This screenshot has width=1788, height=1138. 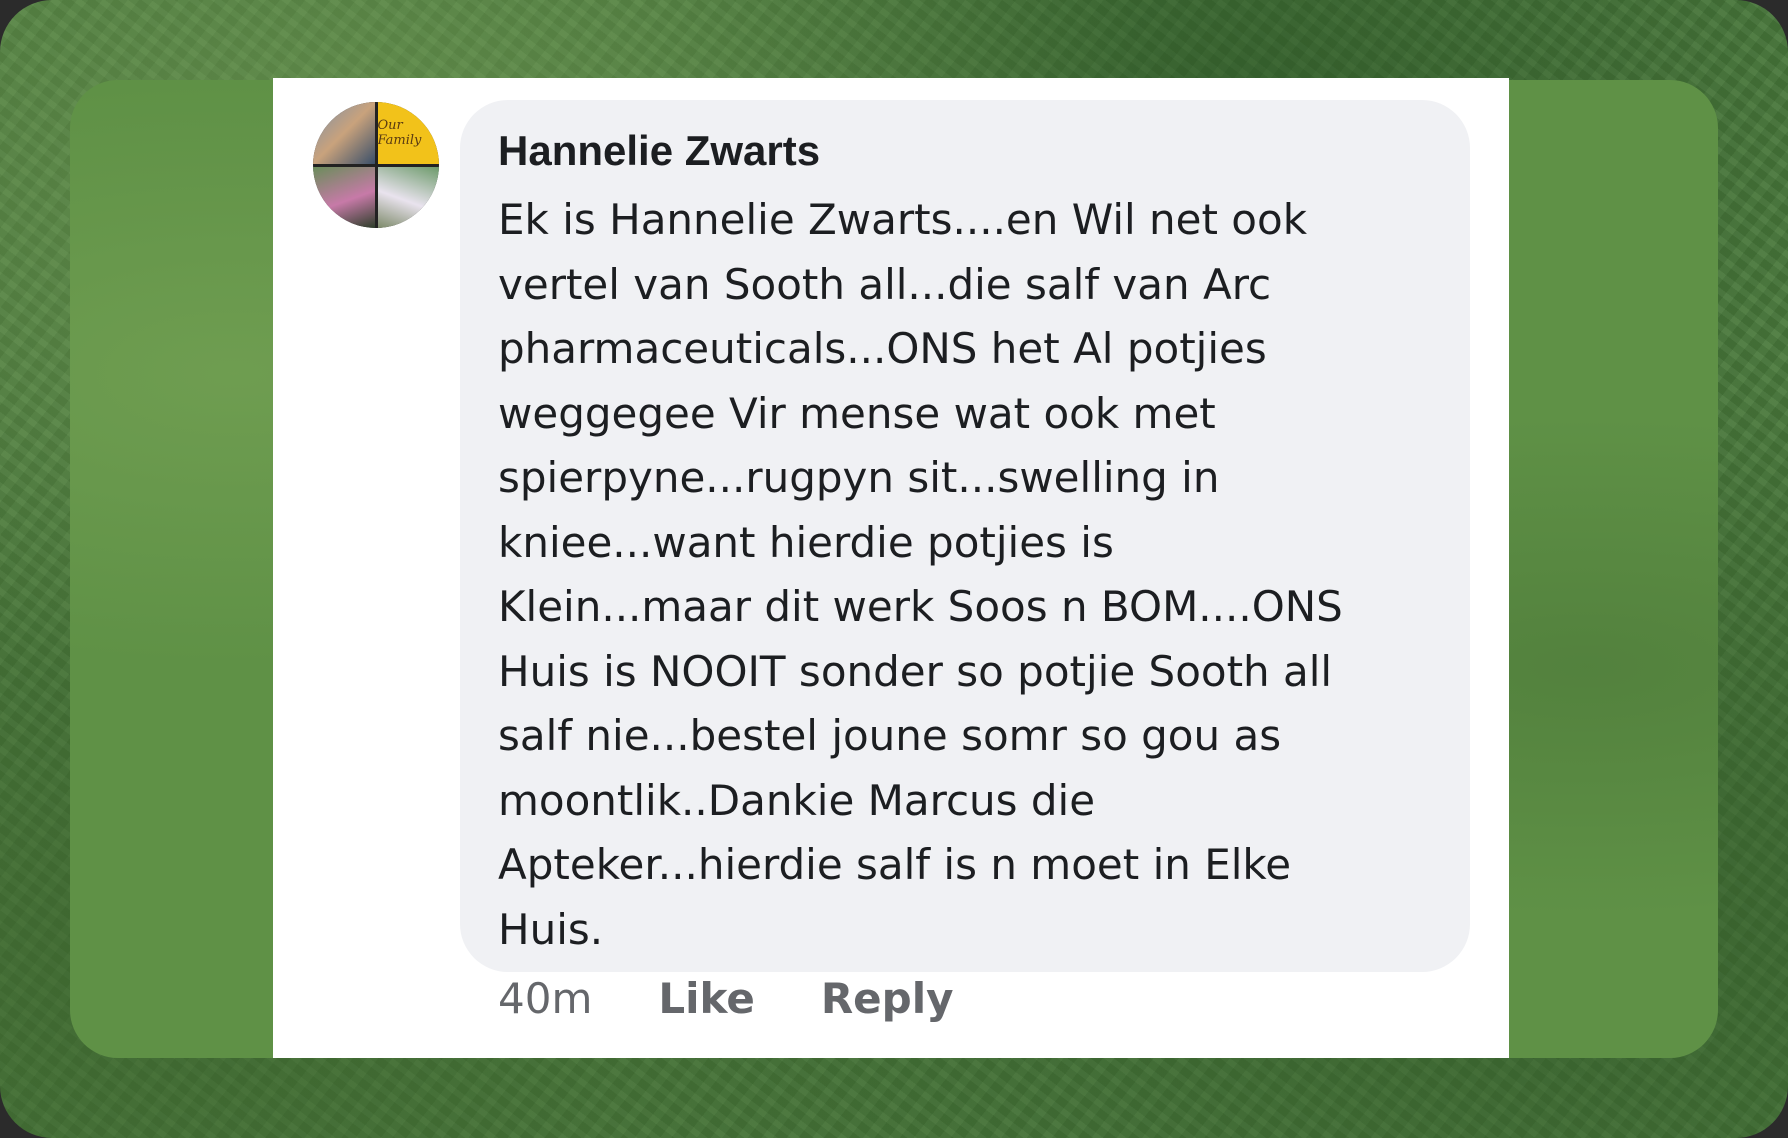 I want to click on avatar-badge-text: Our Family, so click(x=399, y=132).